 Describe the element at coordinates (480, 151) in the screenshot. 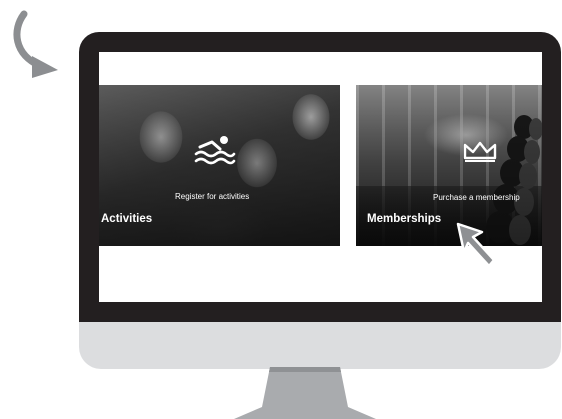

I see `crown-icon` at that location.